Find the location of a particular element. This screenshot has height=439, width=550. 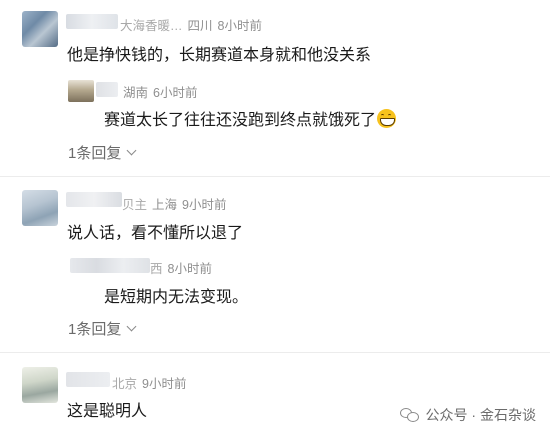

reply-text: 是短期内无法变现。 is located at coordinates (176, 295).